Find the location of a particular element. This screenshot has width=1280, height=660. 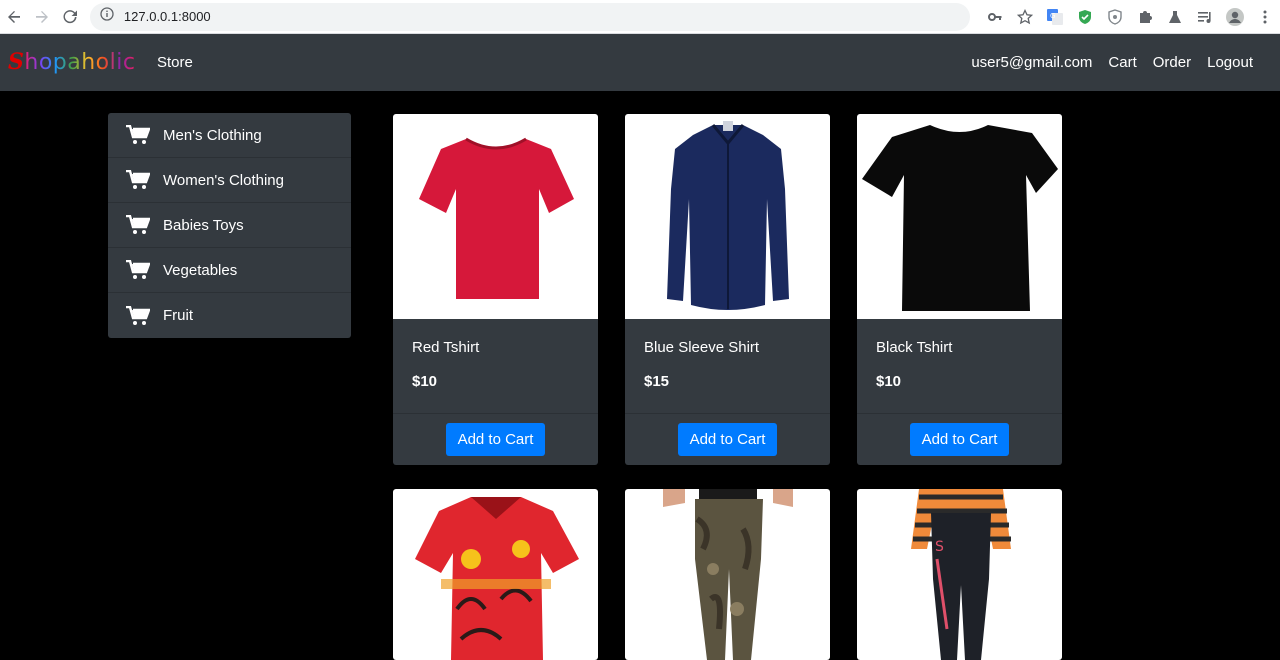

svg-text: G is located at coordinates (1052, 16).